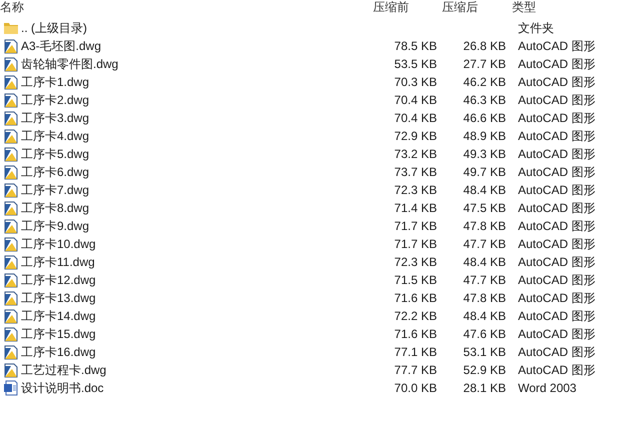 The height and width of the screenshot is (428, 618). What do you see at coordinates (55, 136) in the screenshot?
I see `file-name: 工序卡4.dwg` at bounding box center [55, 136].